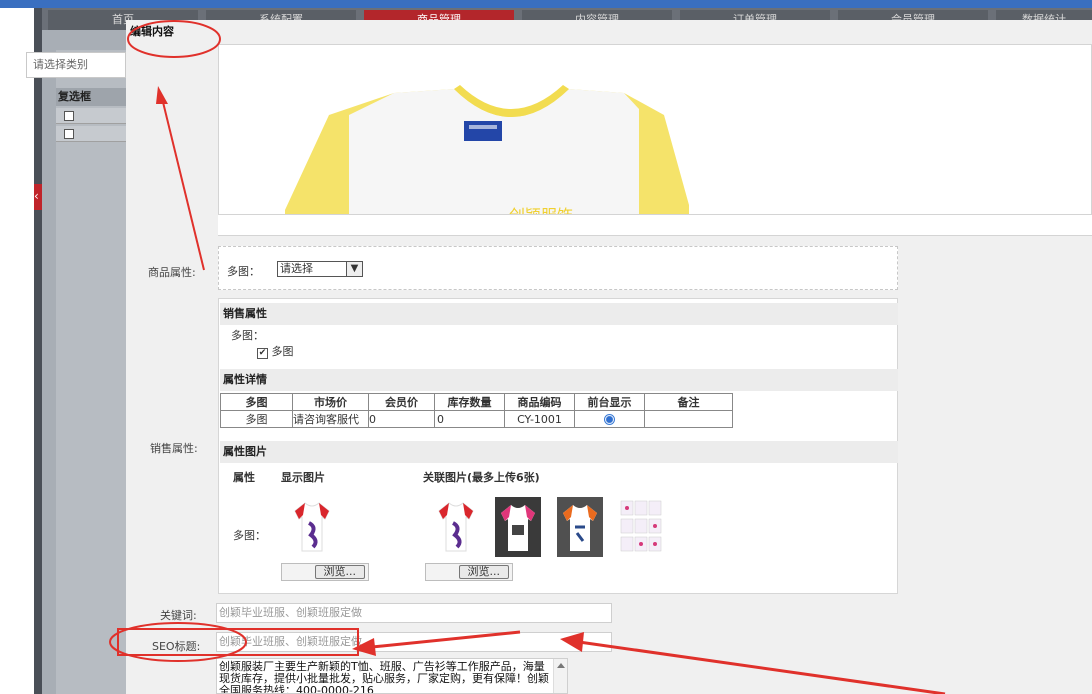  I want to click on checkbox-column-header: 复选框, so click(91, 97).